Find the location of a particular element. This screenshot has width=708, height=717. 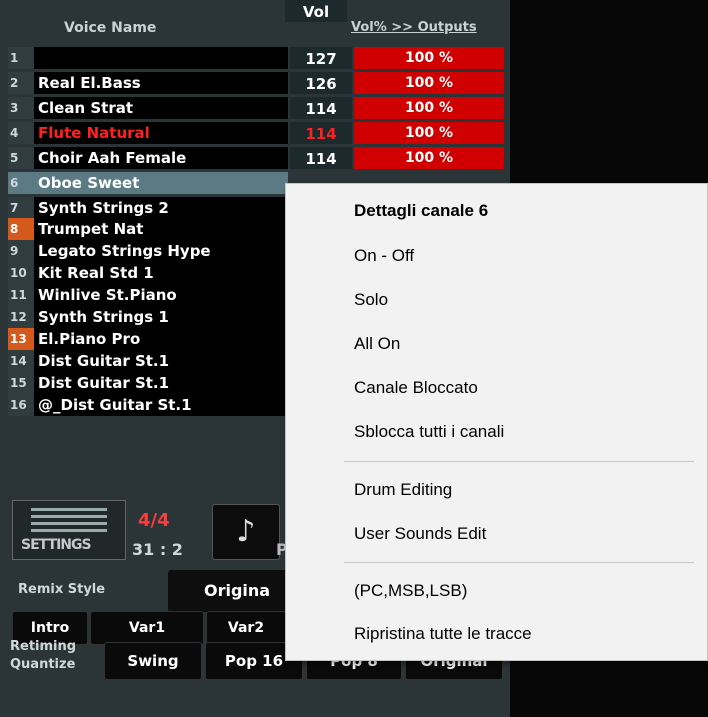

channel-row-2: 2 Real El.Bass 126 100 % is located at coordinates (256, 83).